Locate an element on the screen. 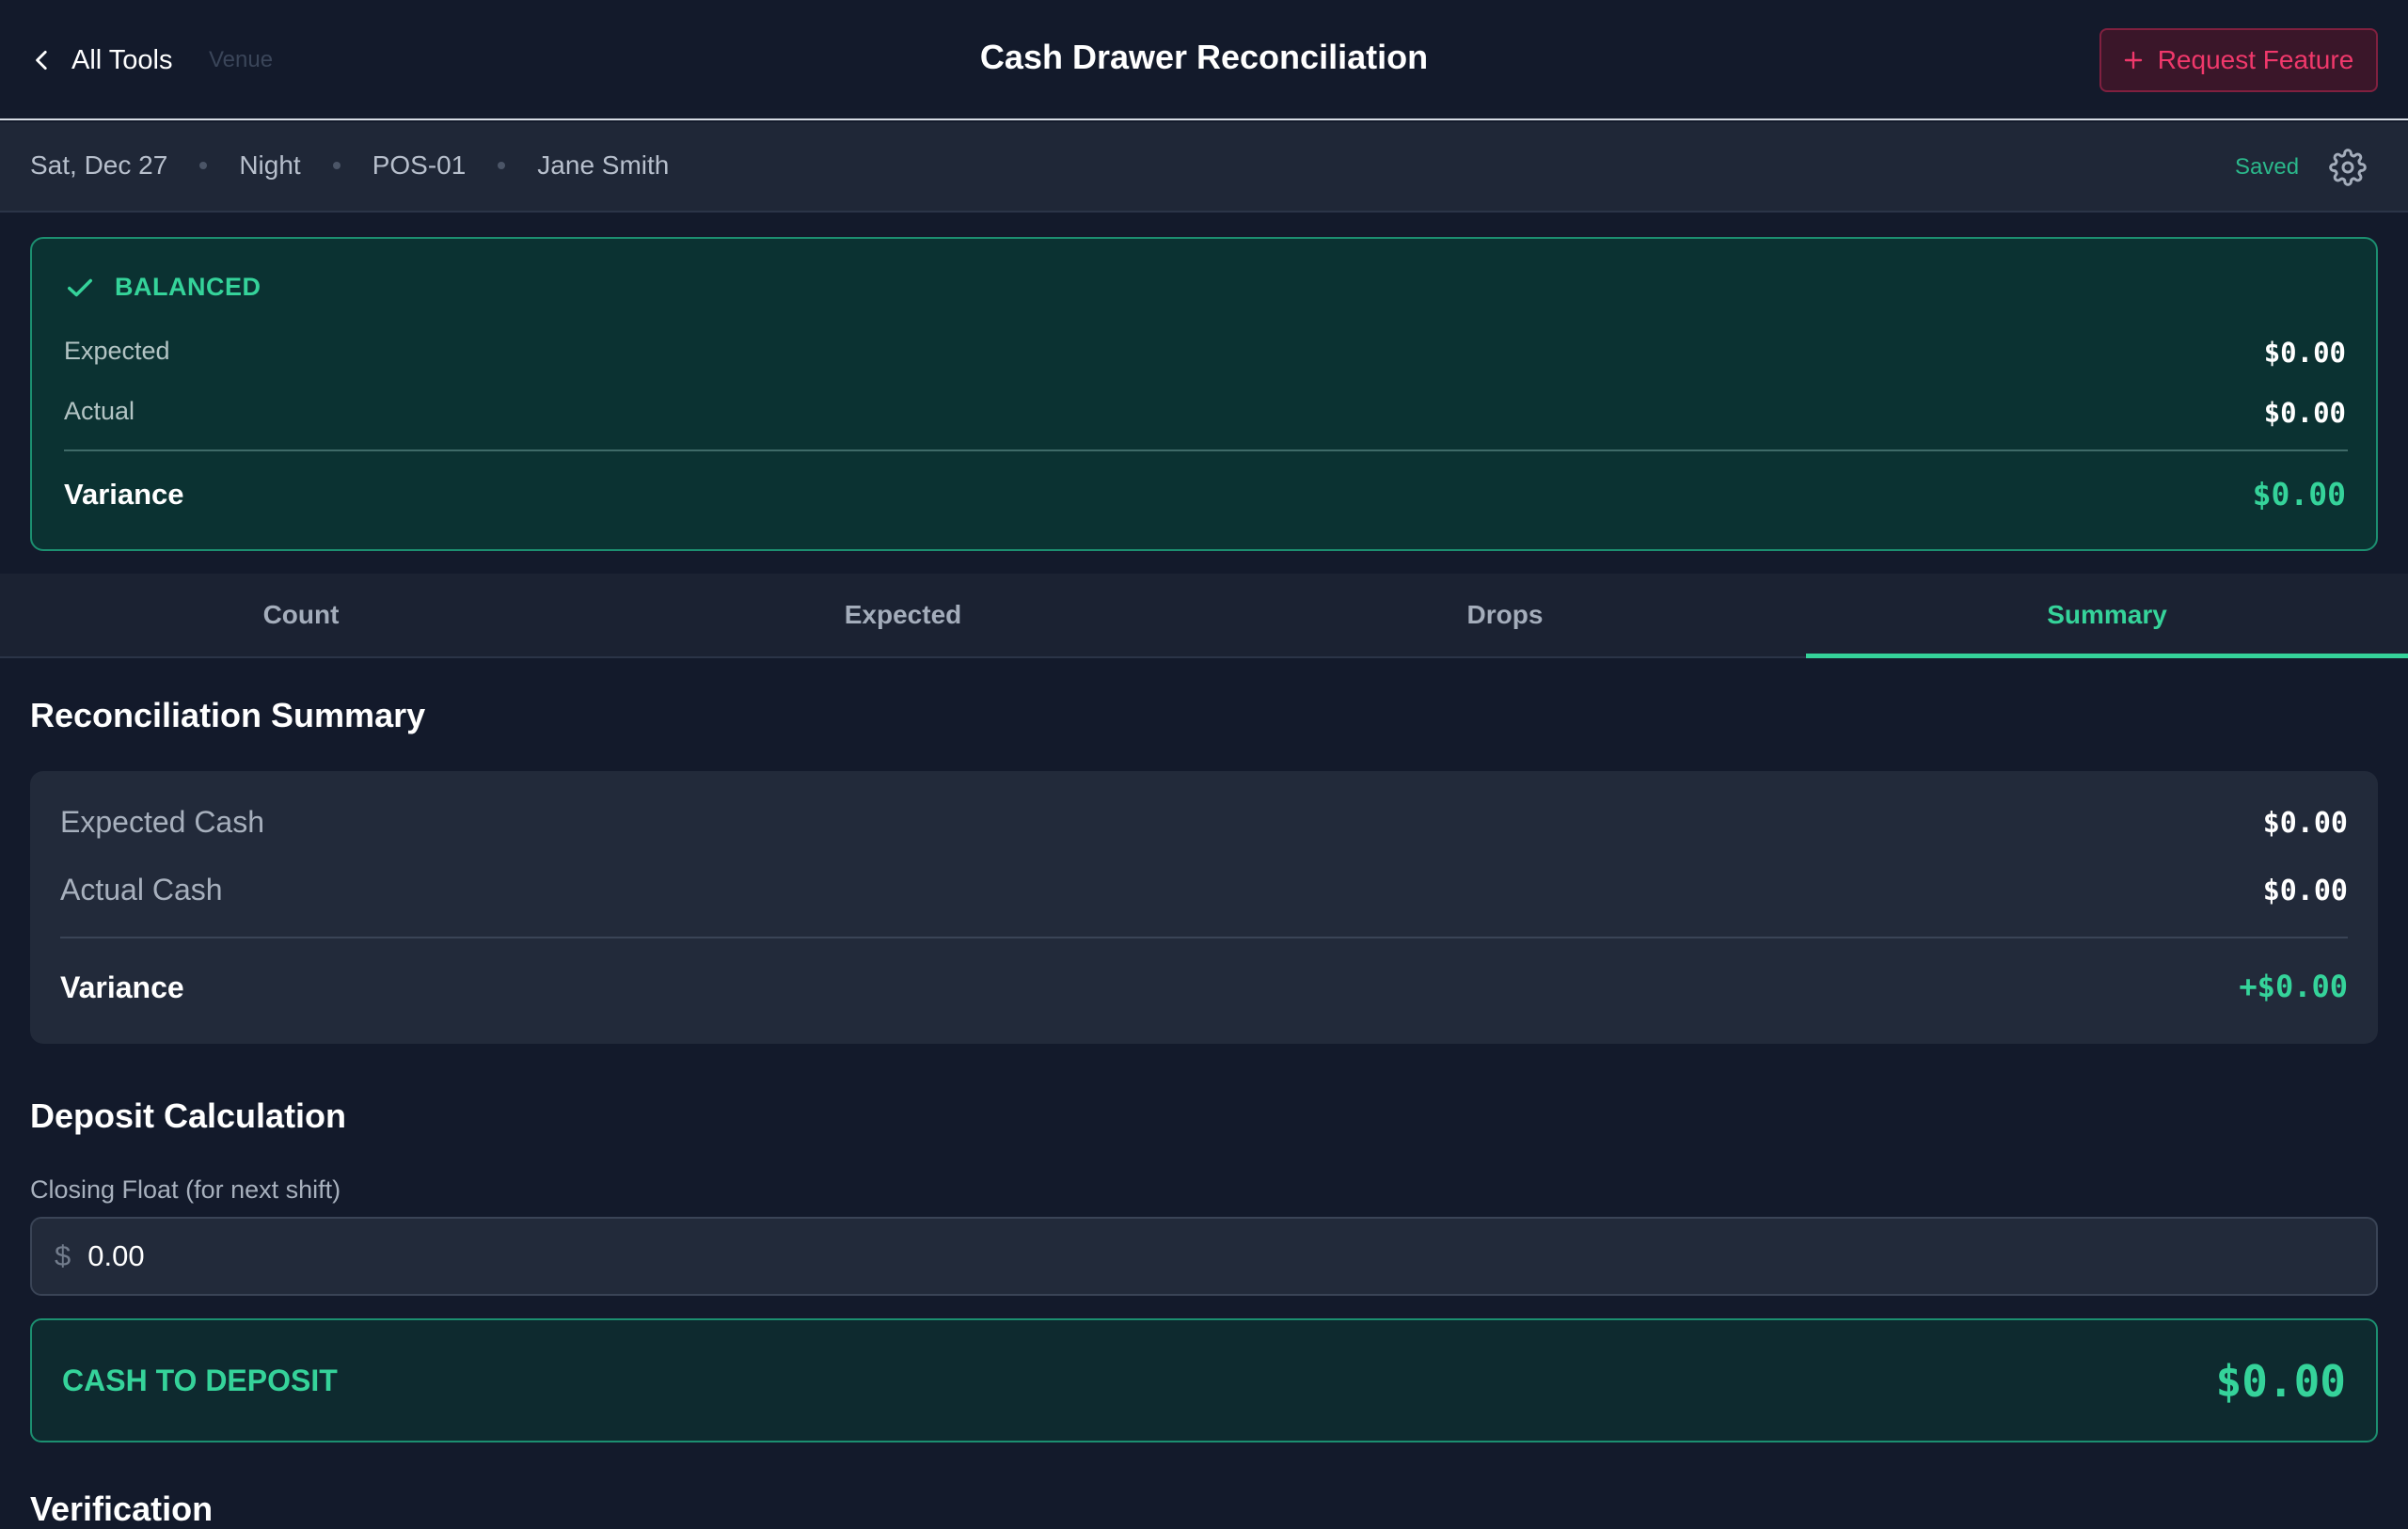  actual-cash-label: Actual Cash is located at coordinates (142, 890).